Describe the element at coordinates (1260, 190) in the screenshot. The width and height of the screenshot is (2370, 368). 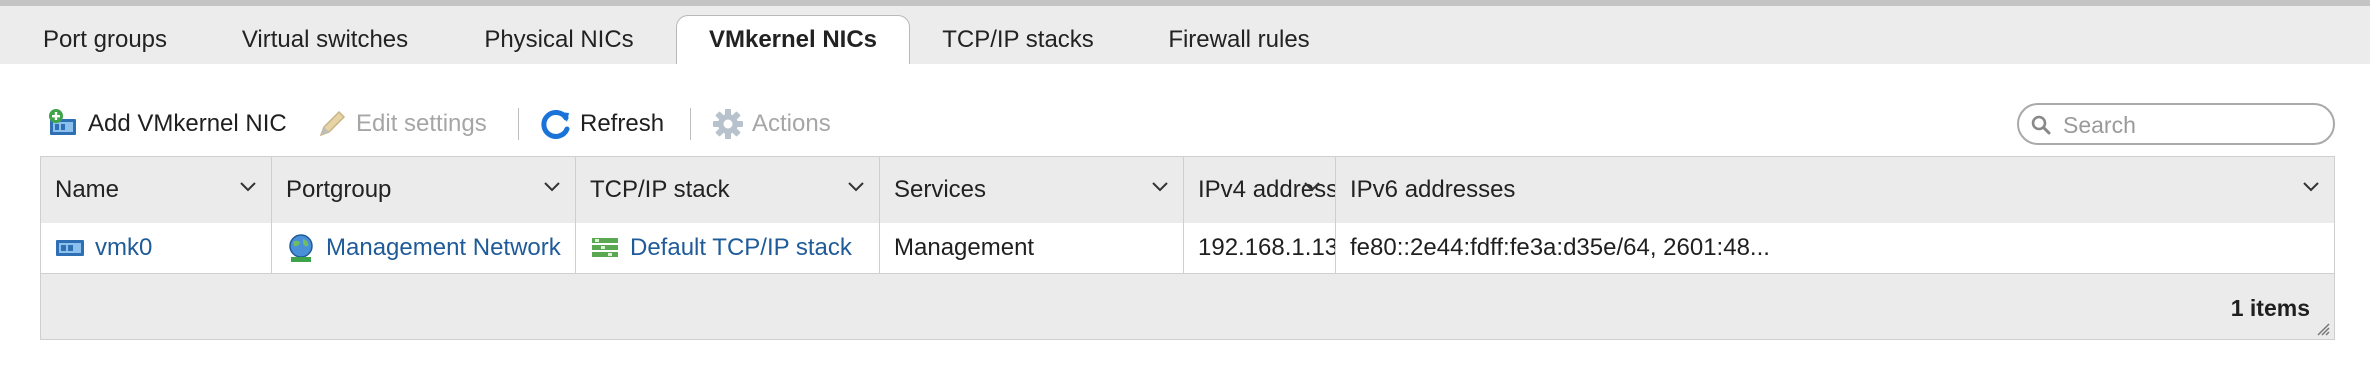
I see `column-header-ipv4: IPv4 address` at that location.